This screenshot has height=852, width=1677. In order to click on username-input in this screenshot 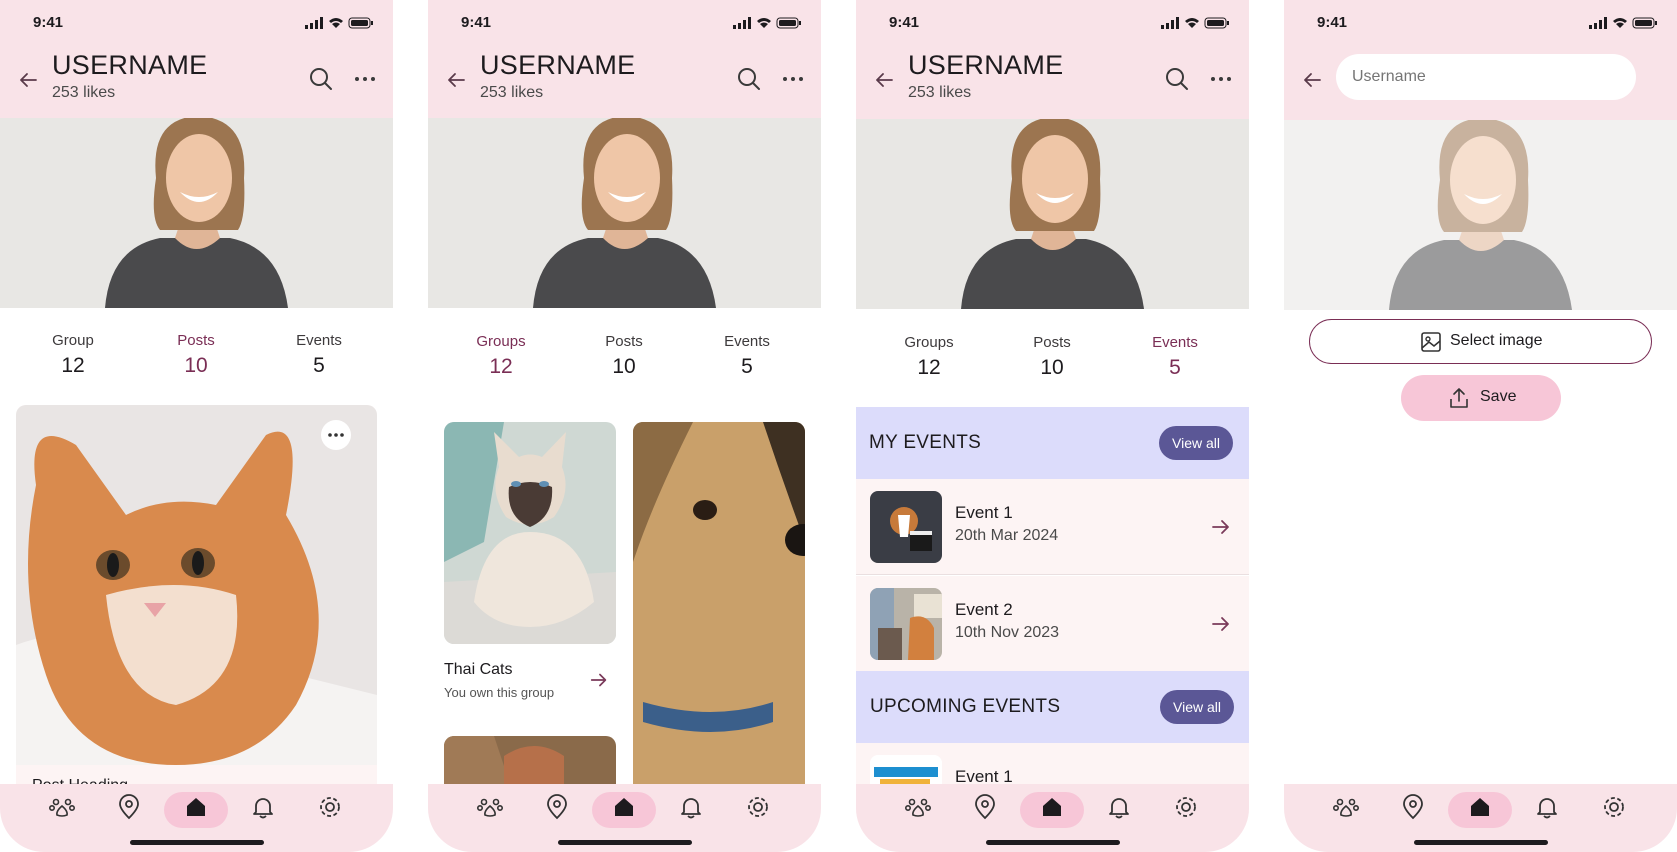, I will do `click(1486, 77)`.